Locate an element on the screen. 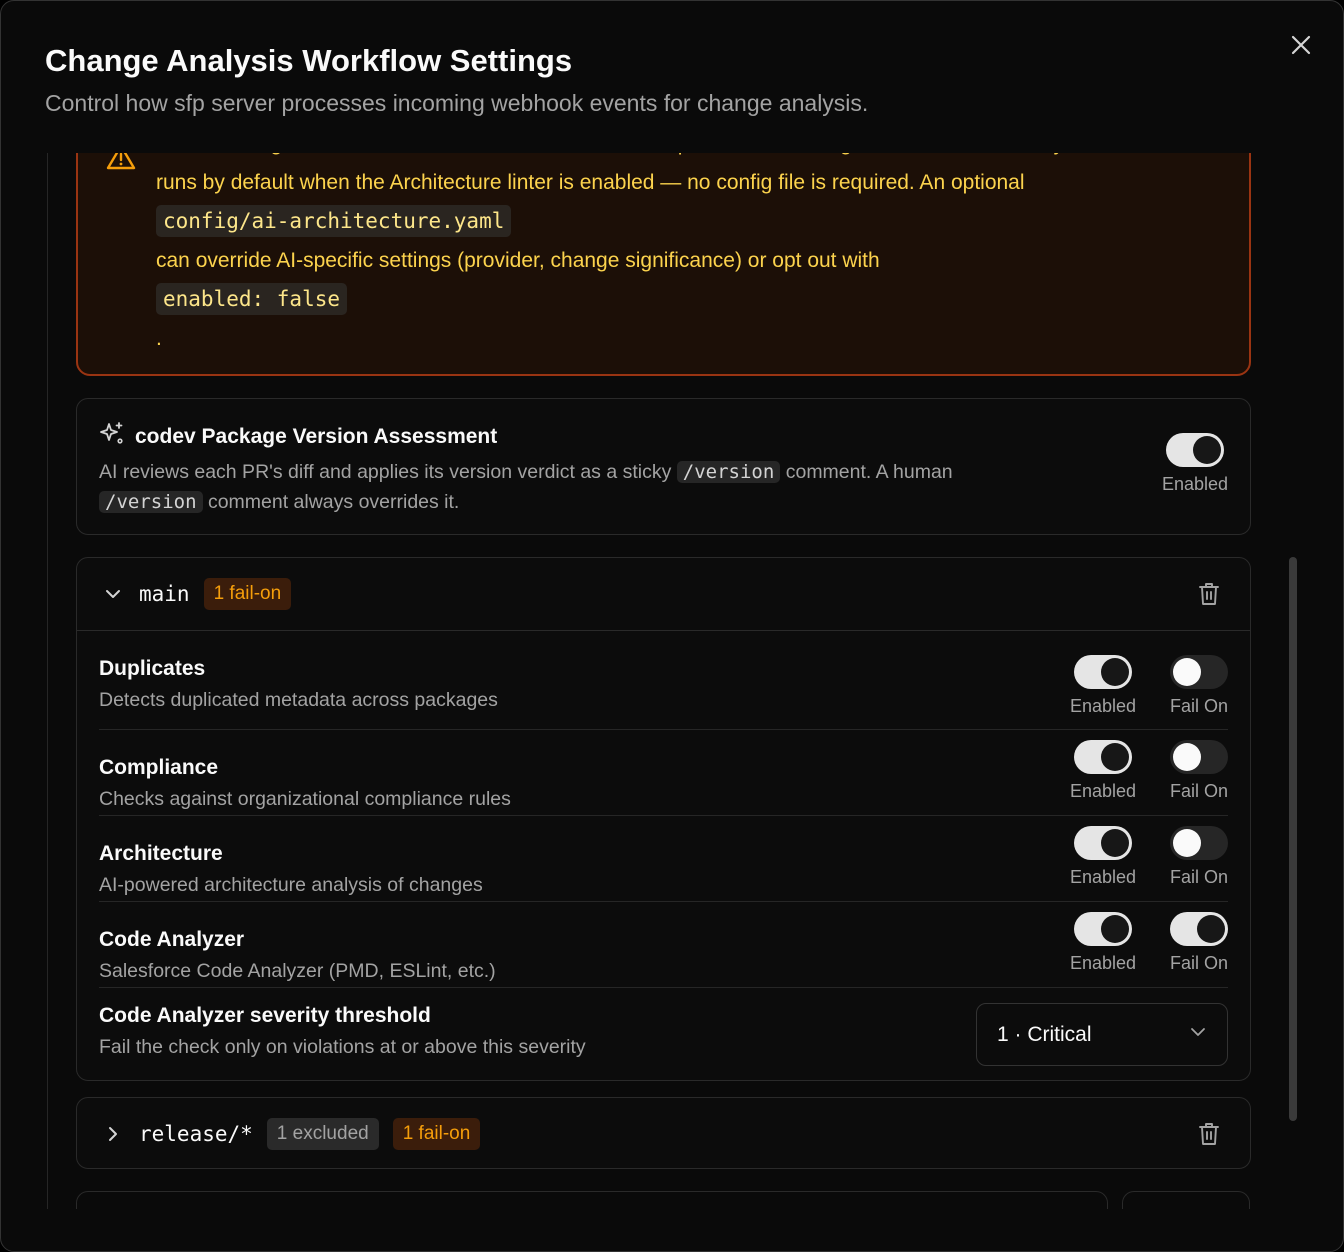 The width and height of the screenshot is (1344, 1252). branch-card-release: release/* 1 excluded 1 fail-on is located at coordinates (663, 1133).